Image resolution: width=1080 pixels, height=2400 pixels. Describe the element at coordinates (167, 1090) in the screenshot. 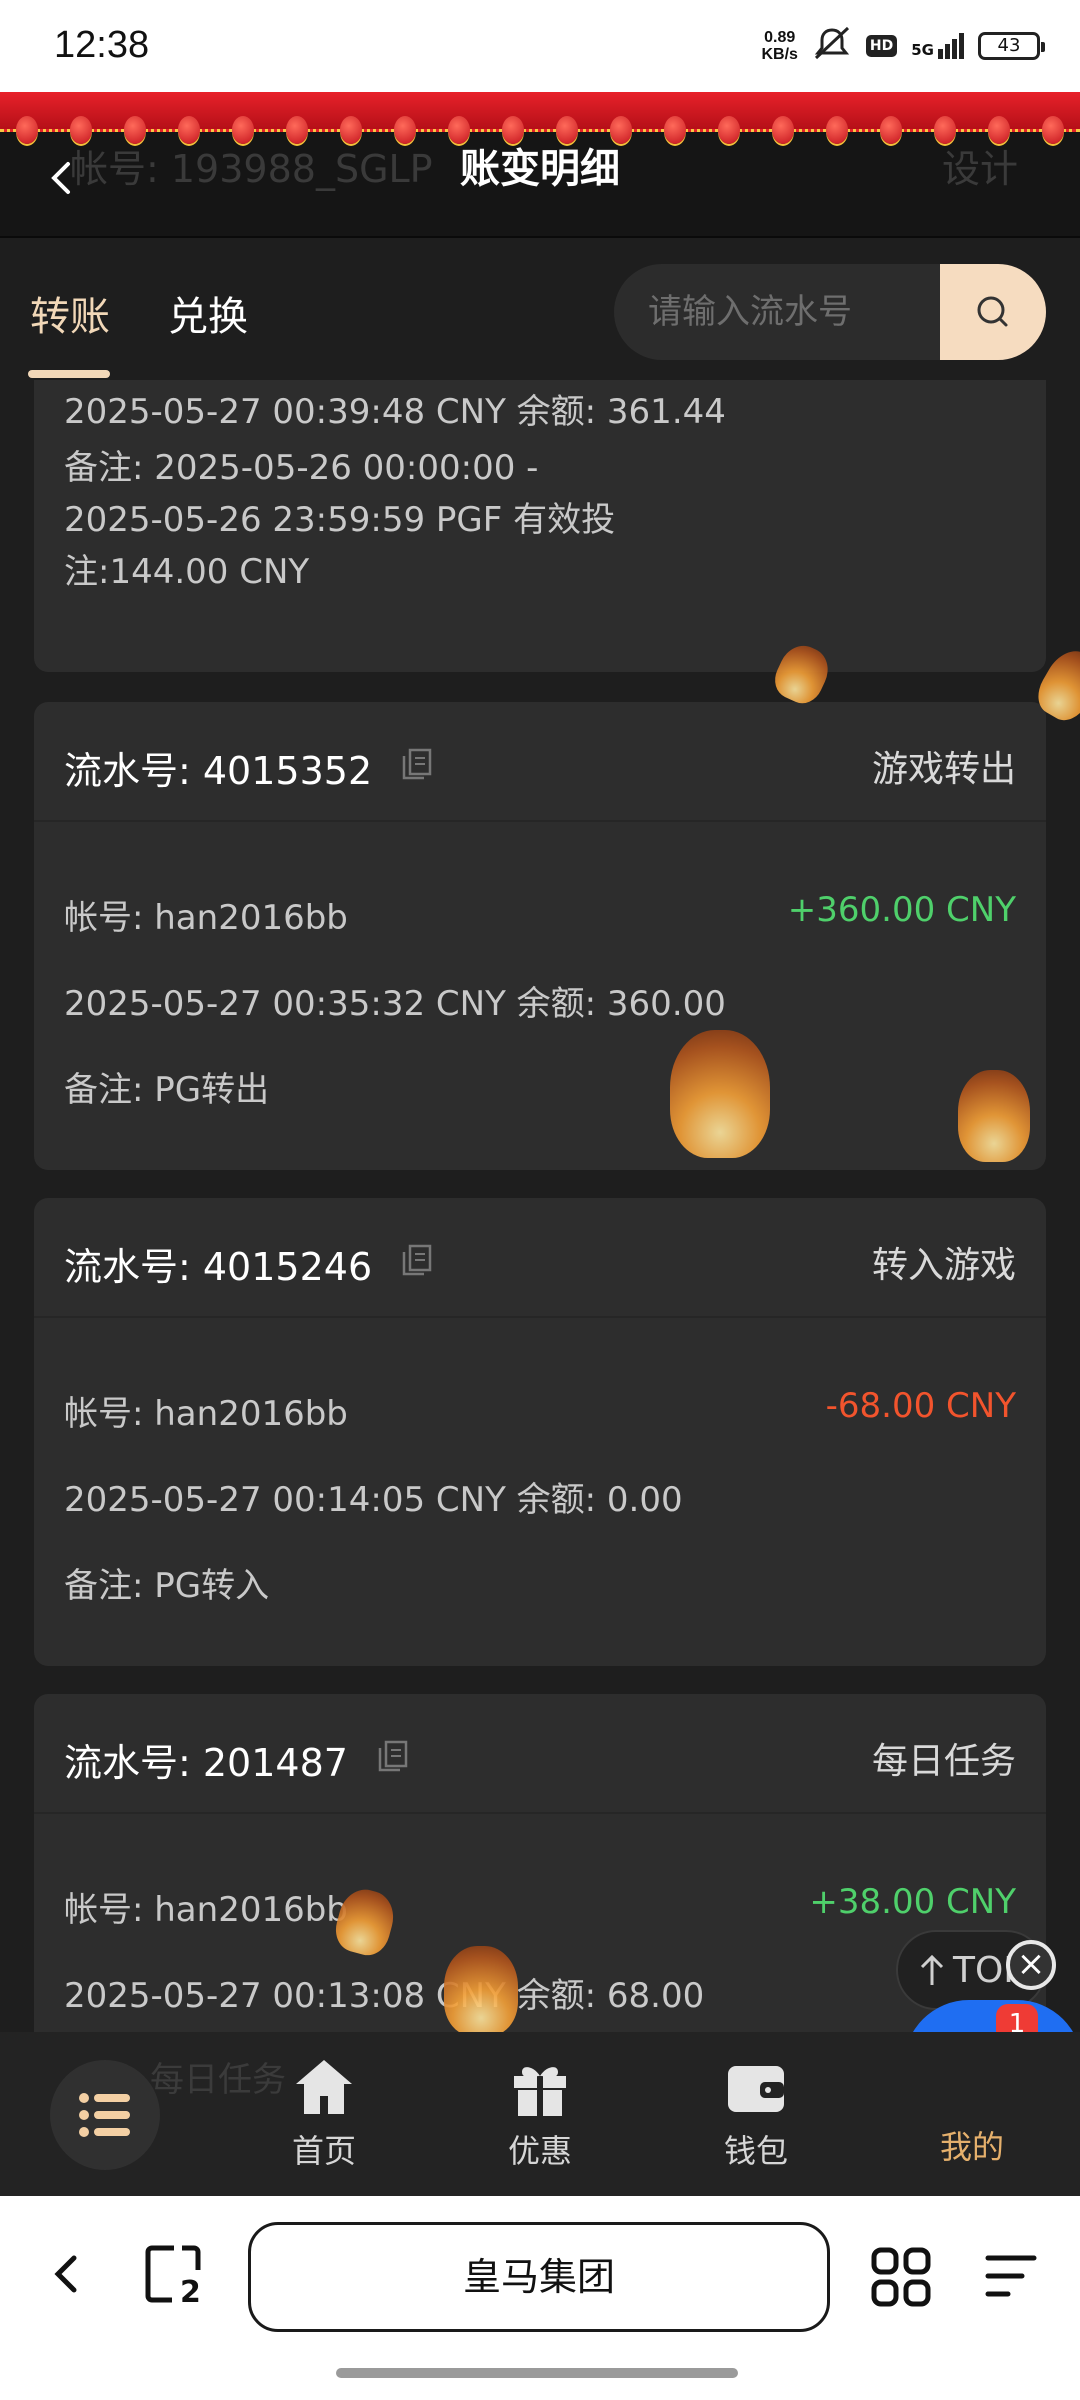

I see `record-remark: 备注: PG转出` at that location.